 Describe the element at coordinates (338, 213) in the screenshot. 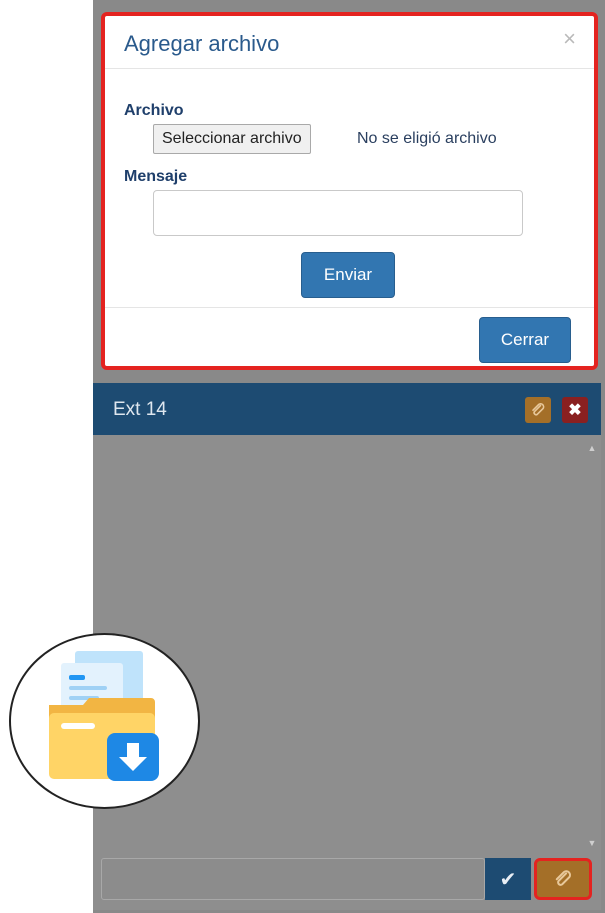

I see `message-input` at that location.